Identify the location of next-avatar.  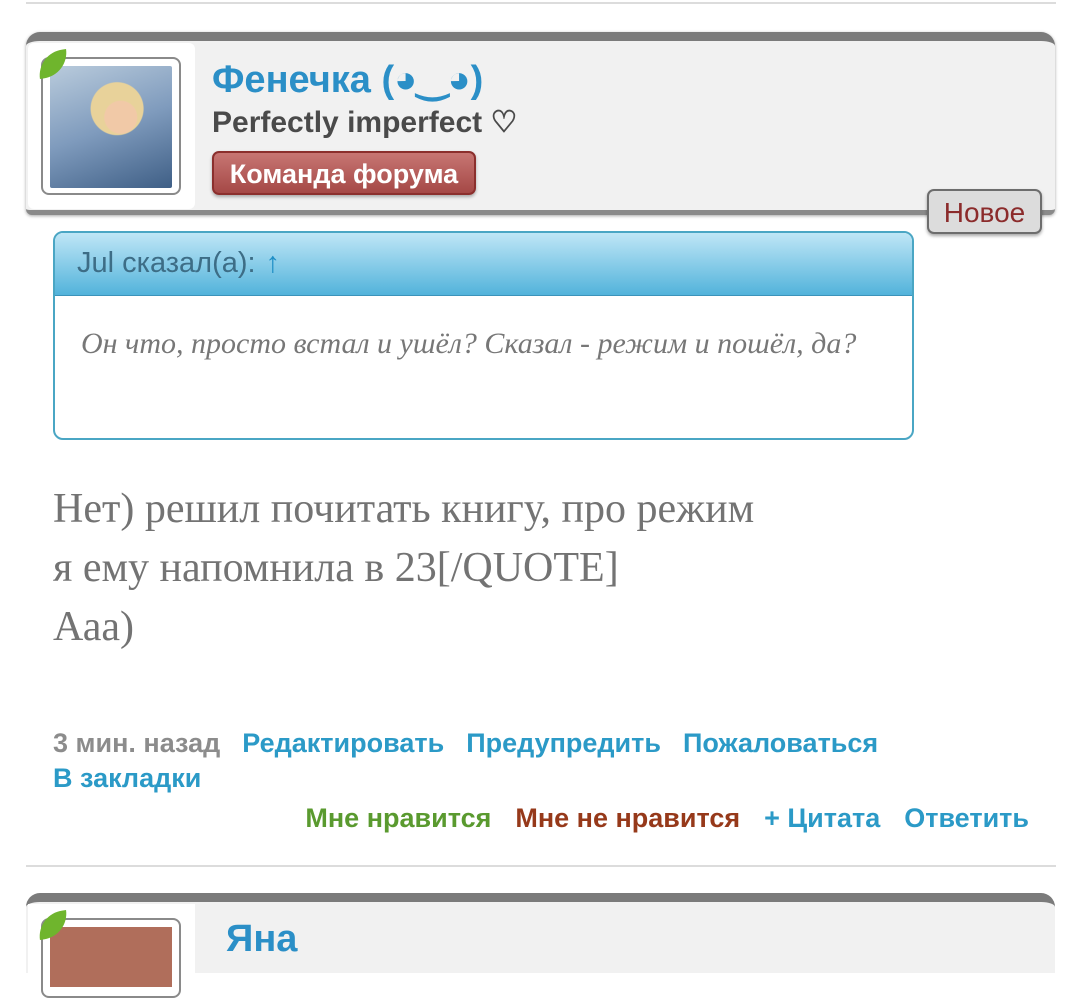
(111, 957).